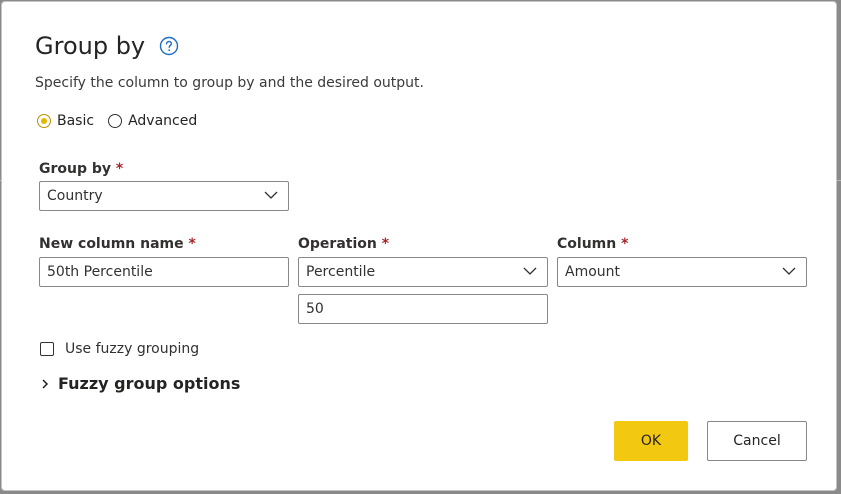 Image resolution: width=841 pixels, height=494 pixels. Describe the element at coordinates (169, 46) in the screenshot. I see `help-circle-icon` at that location.